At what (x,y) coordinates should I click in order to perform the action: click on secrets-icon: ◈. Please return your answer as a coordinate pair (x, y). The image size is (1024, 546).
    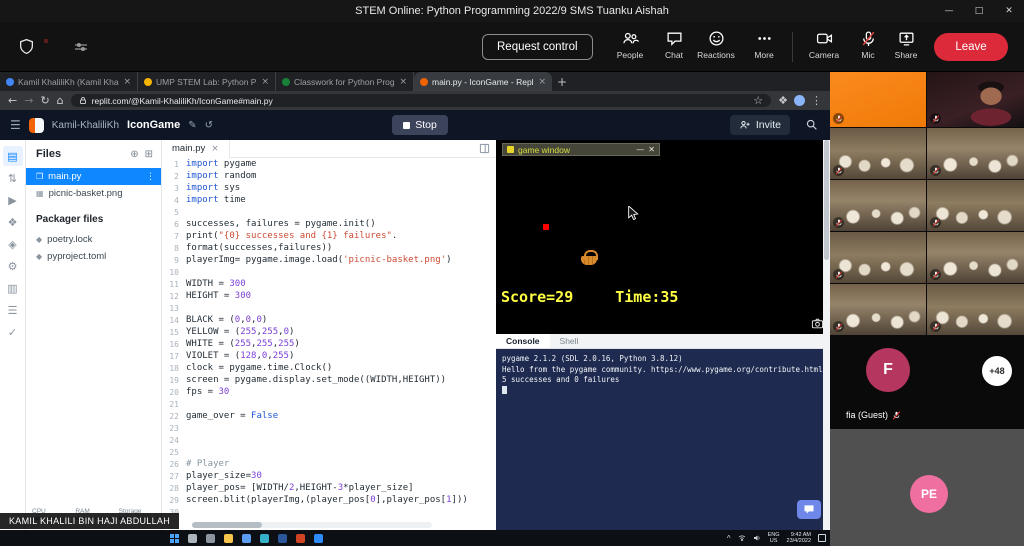
    Looking at the image, I should click on (13, 244).